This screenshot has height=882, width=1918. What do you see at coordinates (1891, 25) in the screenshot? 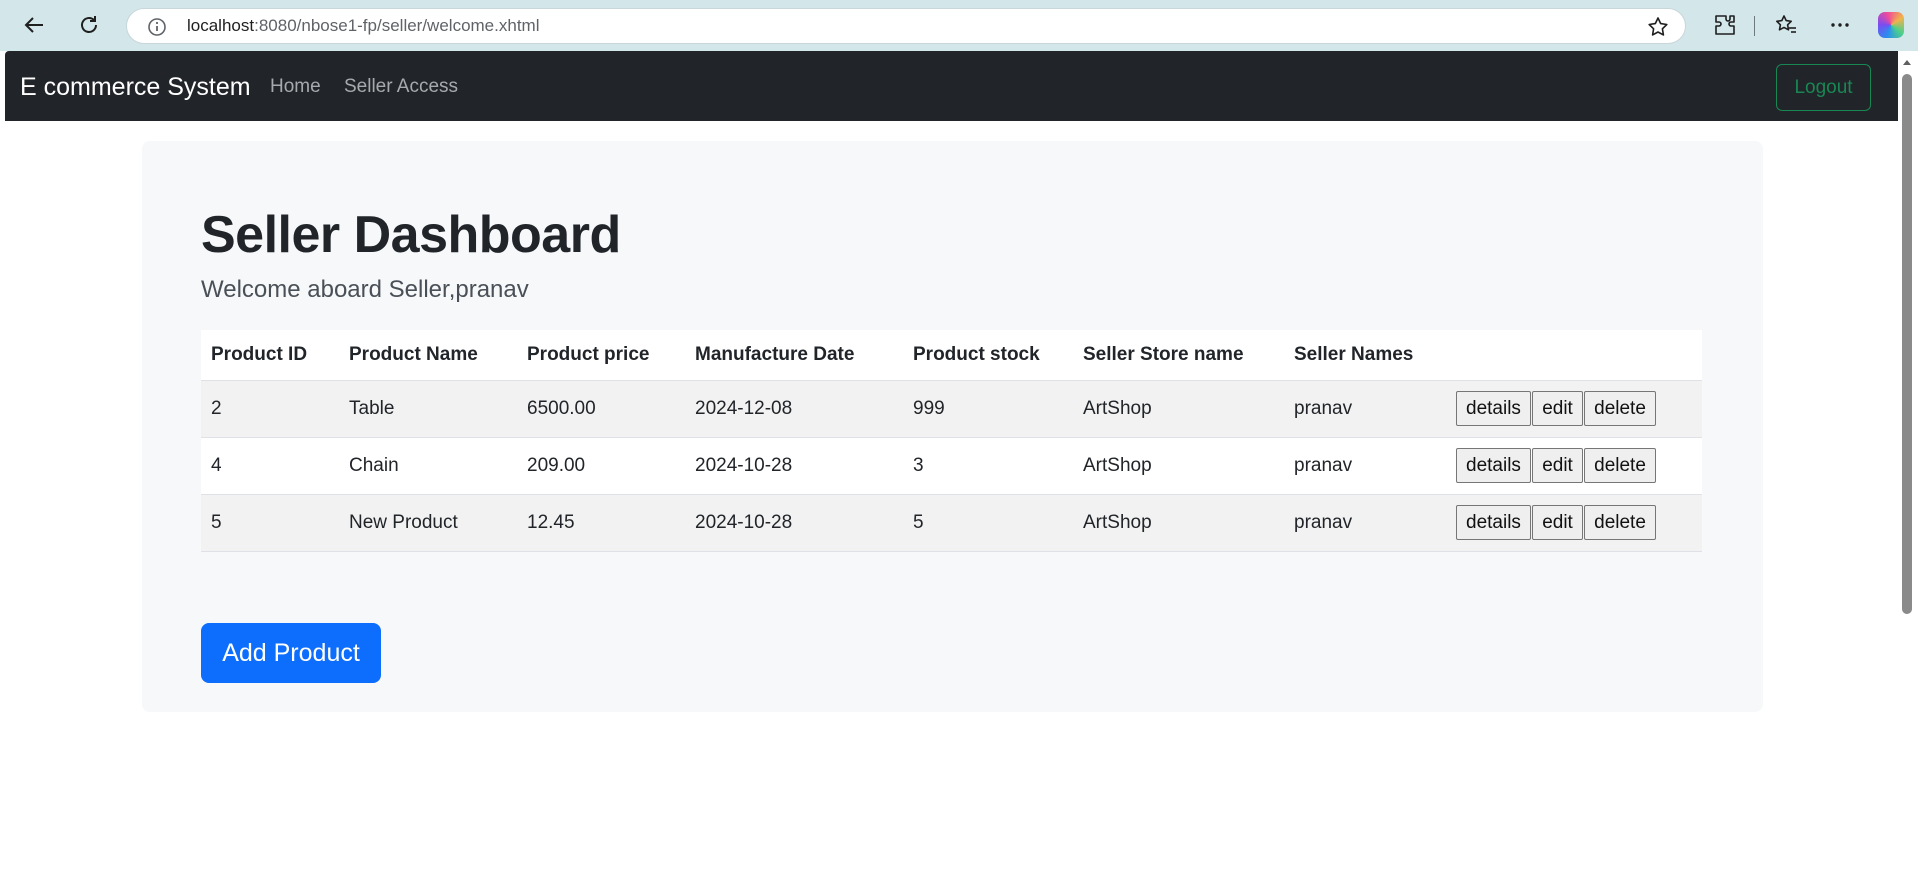
I see `copilot-icon` at bounding box center [1891, 25].